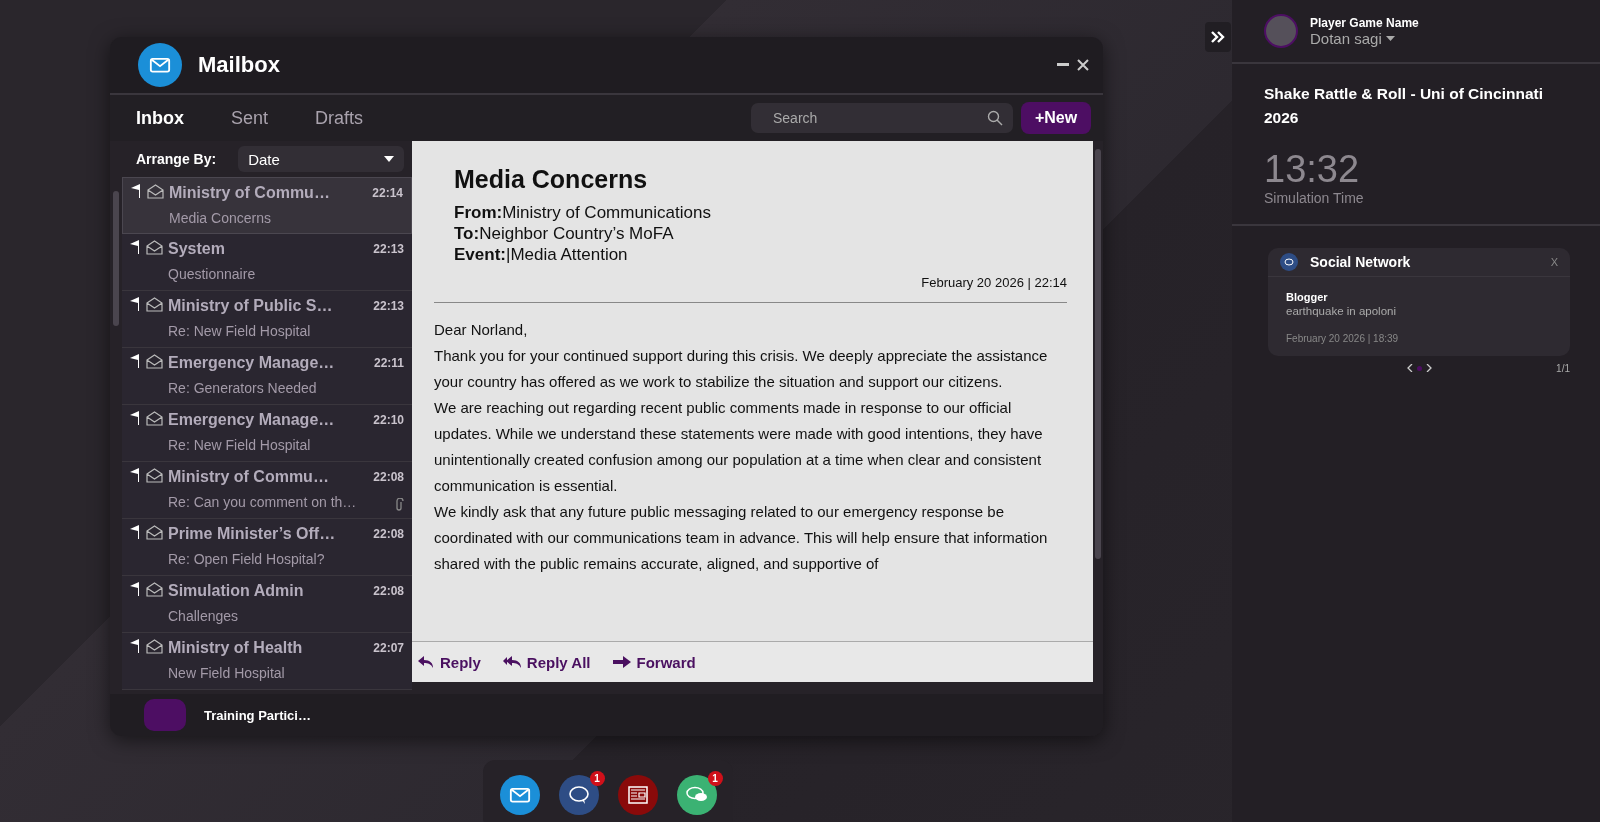 Image resolution: width=1600 pixels, height=822 pixels. I want to click on search-icon, so click(995, 118).